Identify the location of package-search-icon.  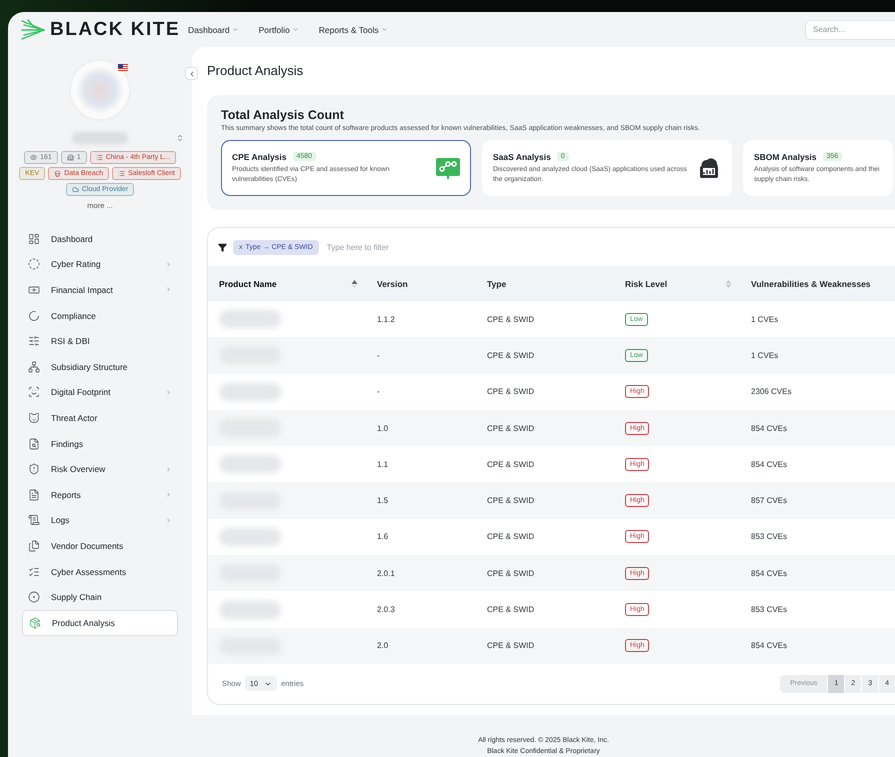
(35, 622).